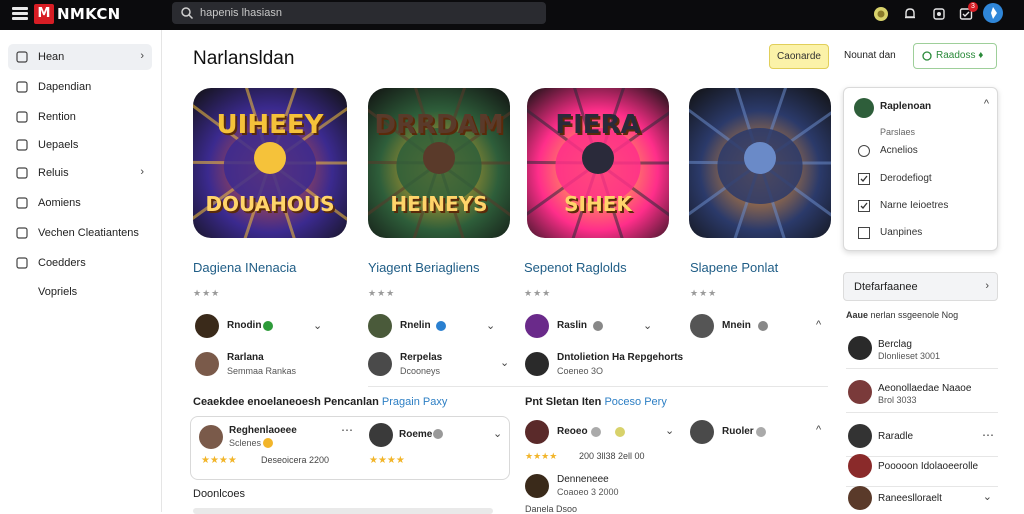  Describe the element at coordinates (910, 498) in the screenshot. I see `list-item-name: Raneeslloraelt` at that location.